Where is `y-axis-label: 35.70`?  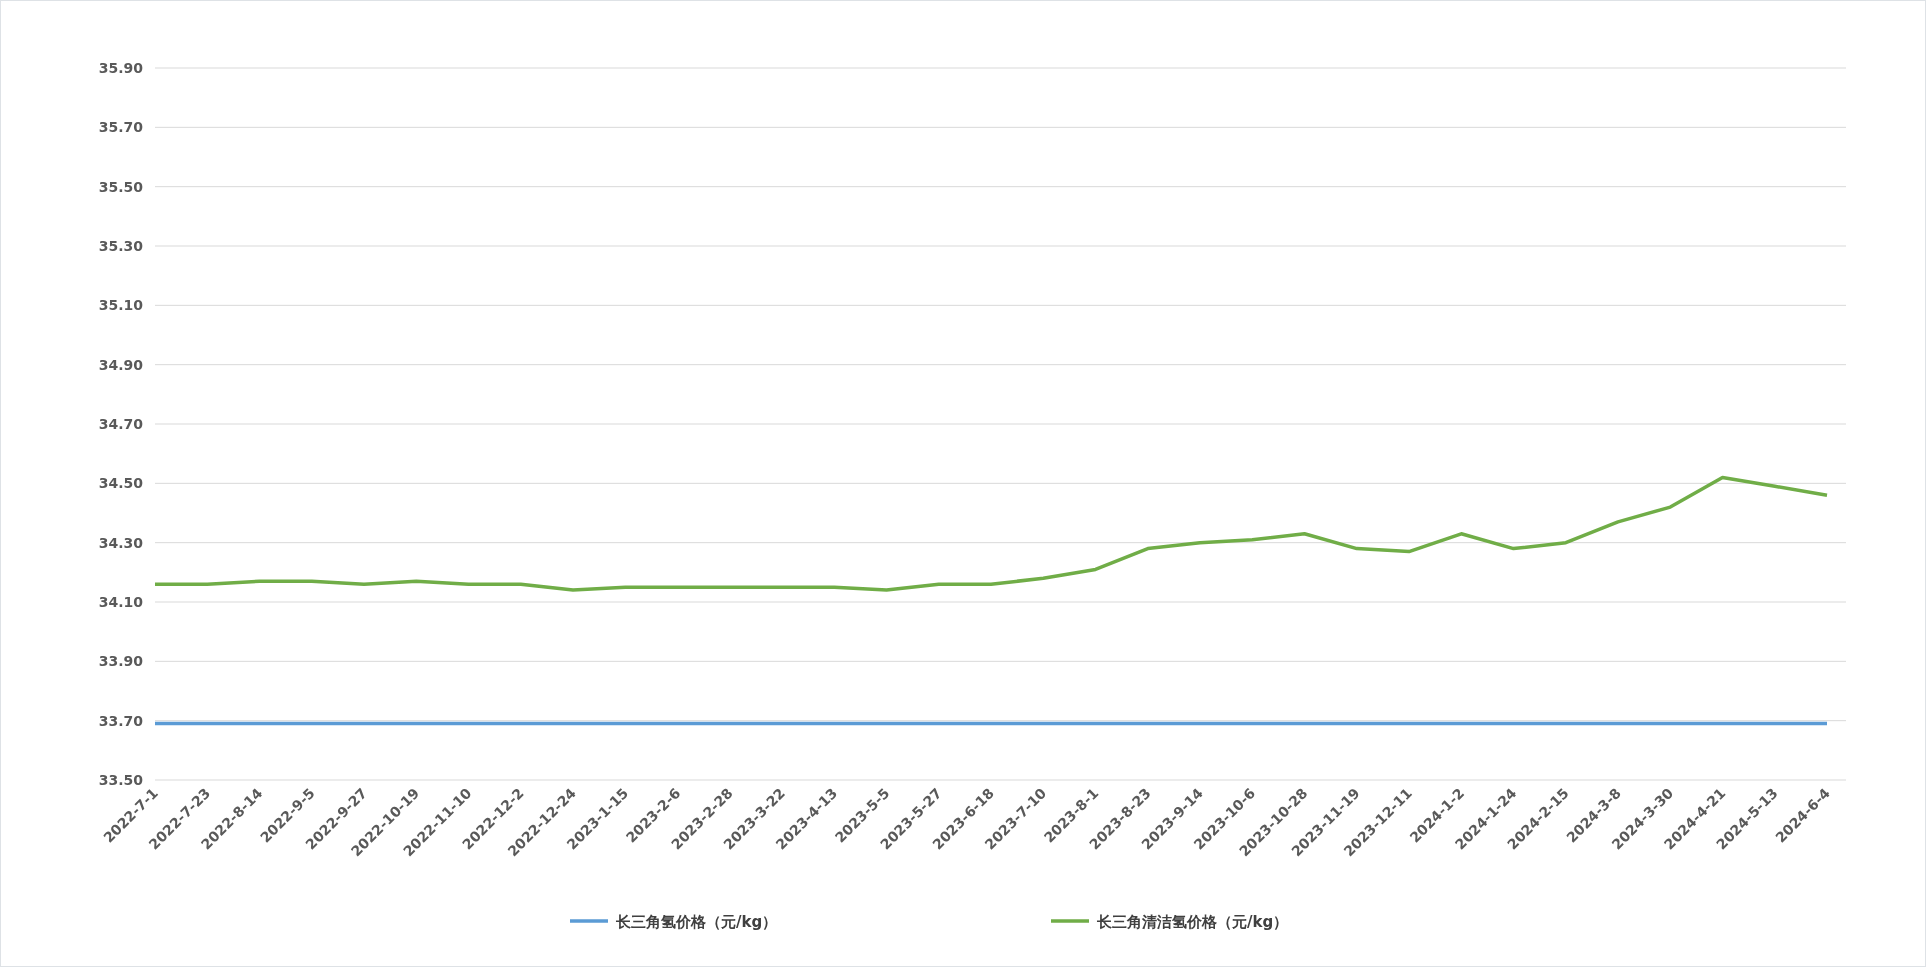 y-axis-label: 35.70 is located at coordinates (120, 127).